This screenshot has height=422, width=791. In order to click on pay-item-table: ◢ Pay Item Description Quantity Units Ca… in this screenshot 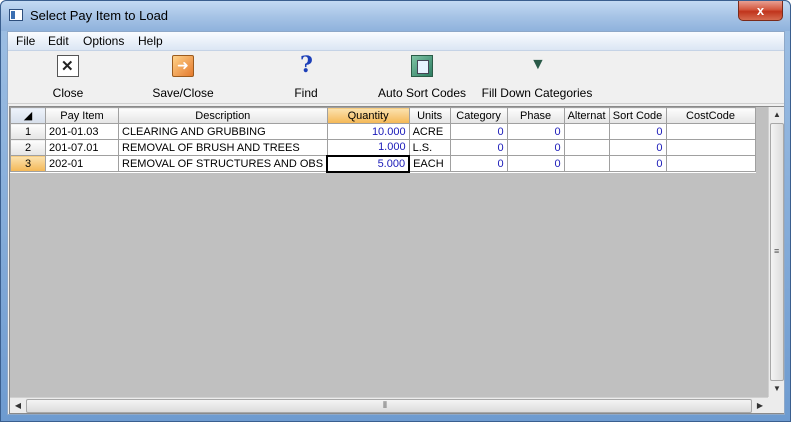, I will do `click(383, 140)`.